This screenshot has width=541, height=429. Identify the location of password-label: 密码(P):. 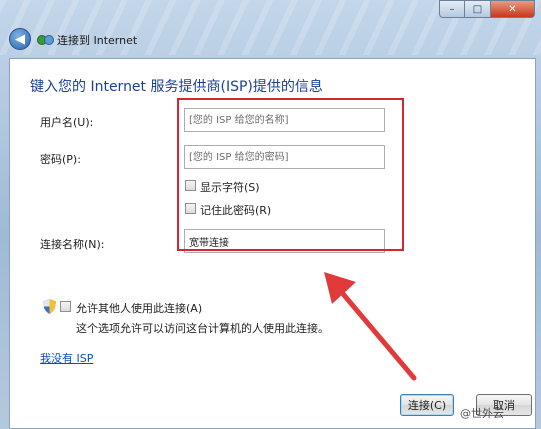
(60, 159).